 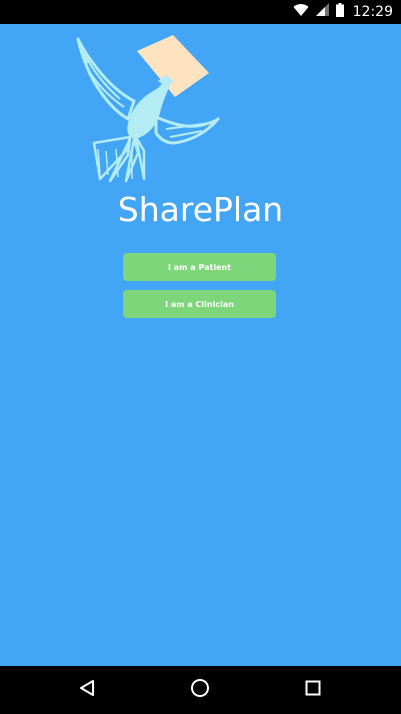 I want to click on status-icons: 12:29, so click(x=343, y=12).